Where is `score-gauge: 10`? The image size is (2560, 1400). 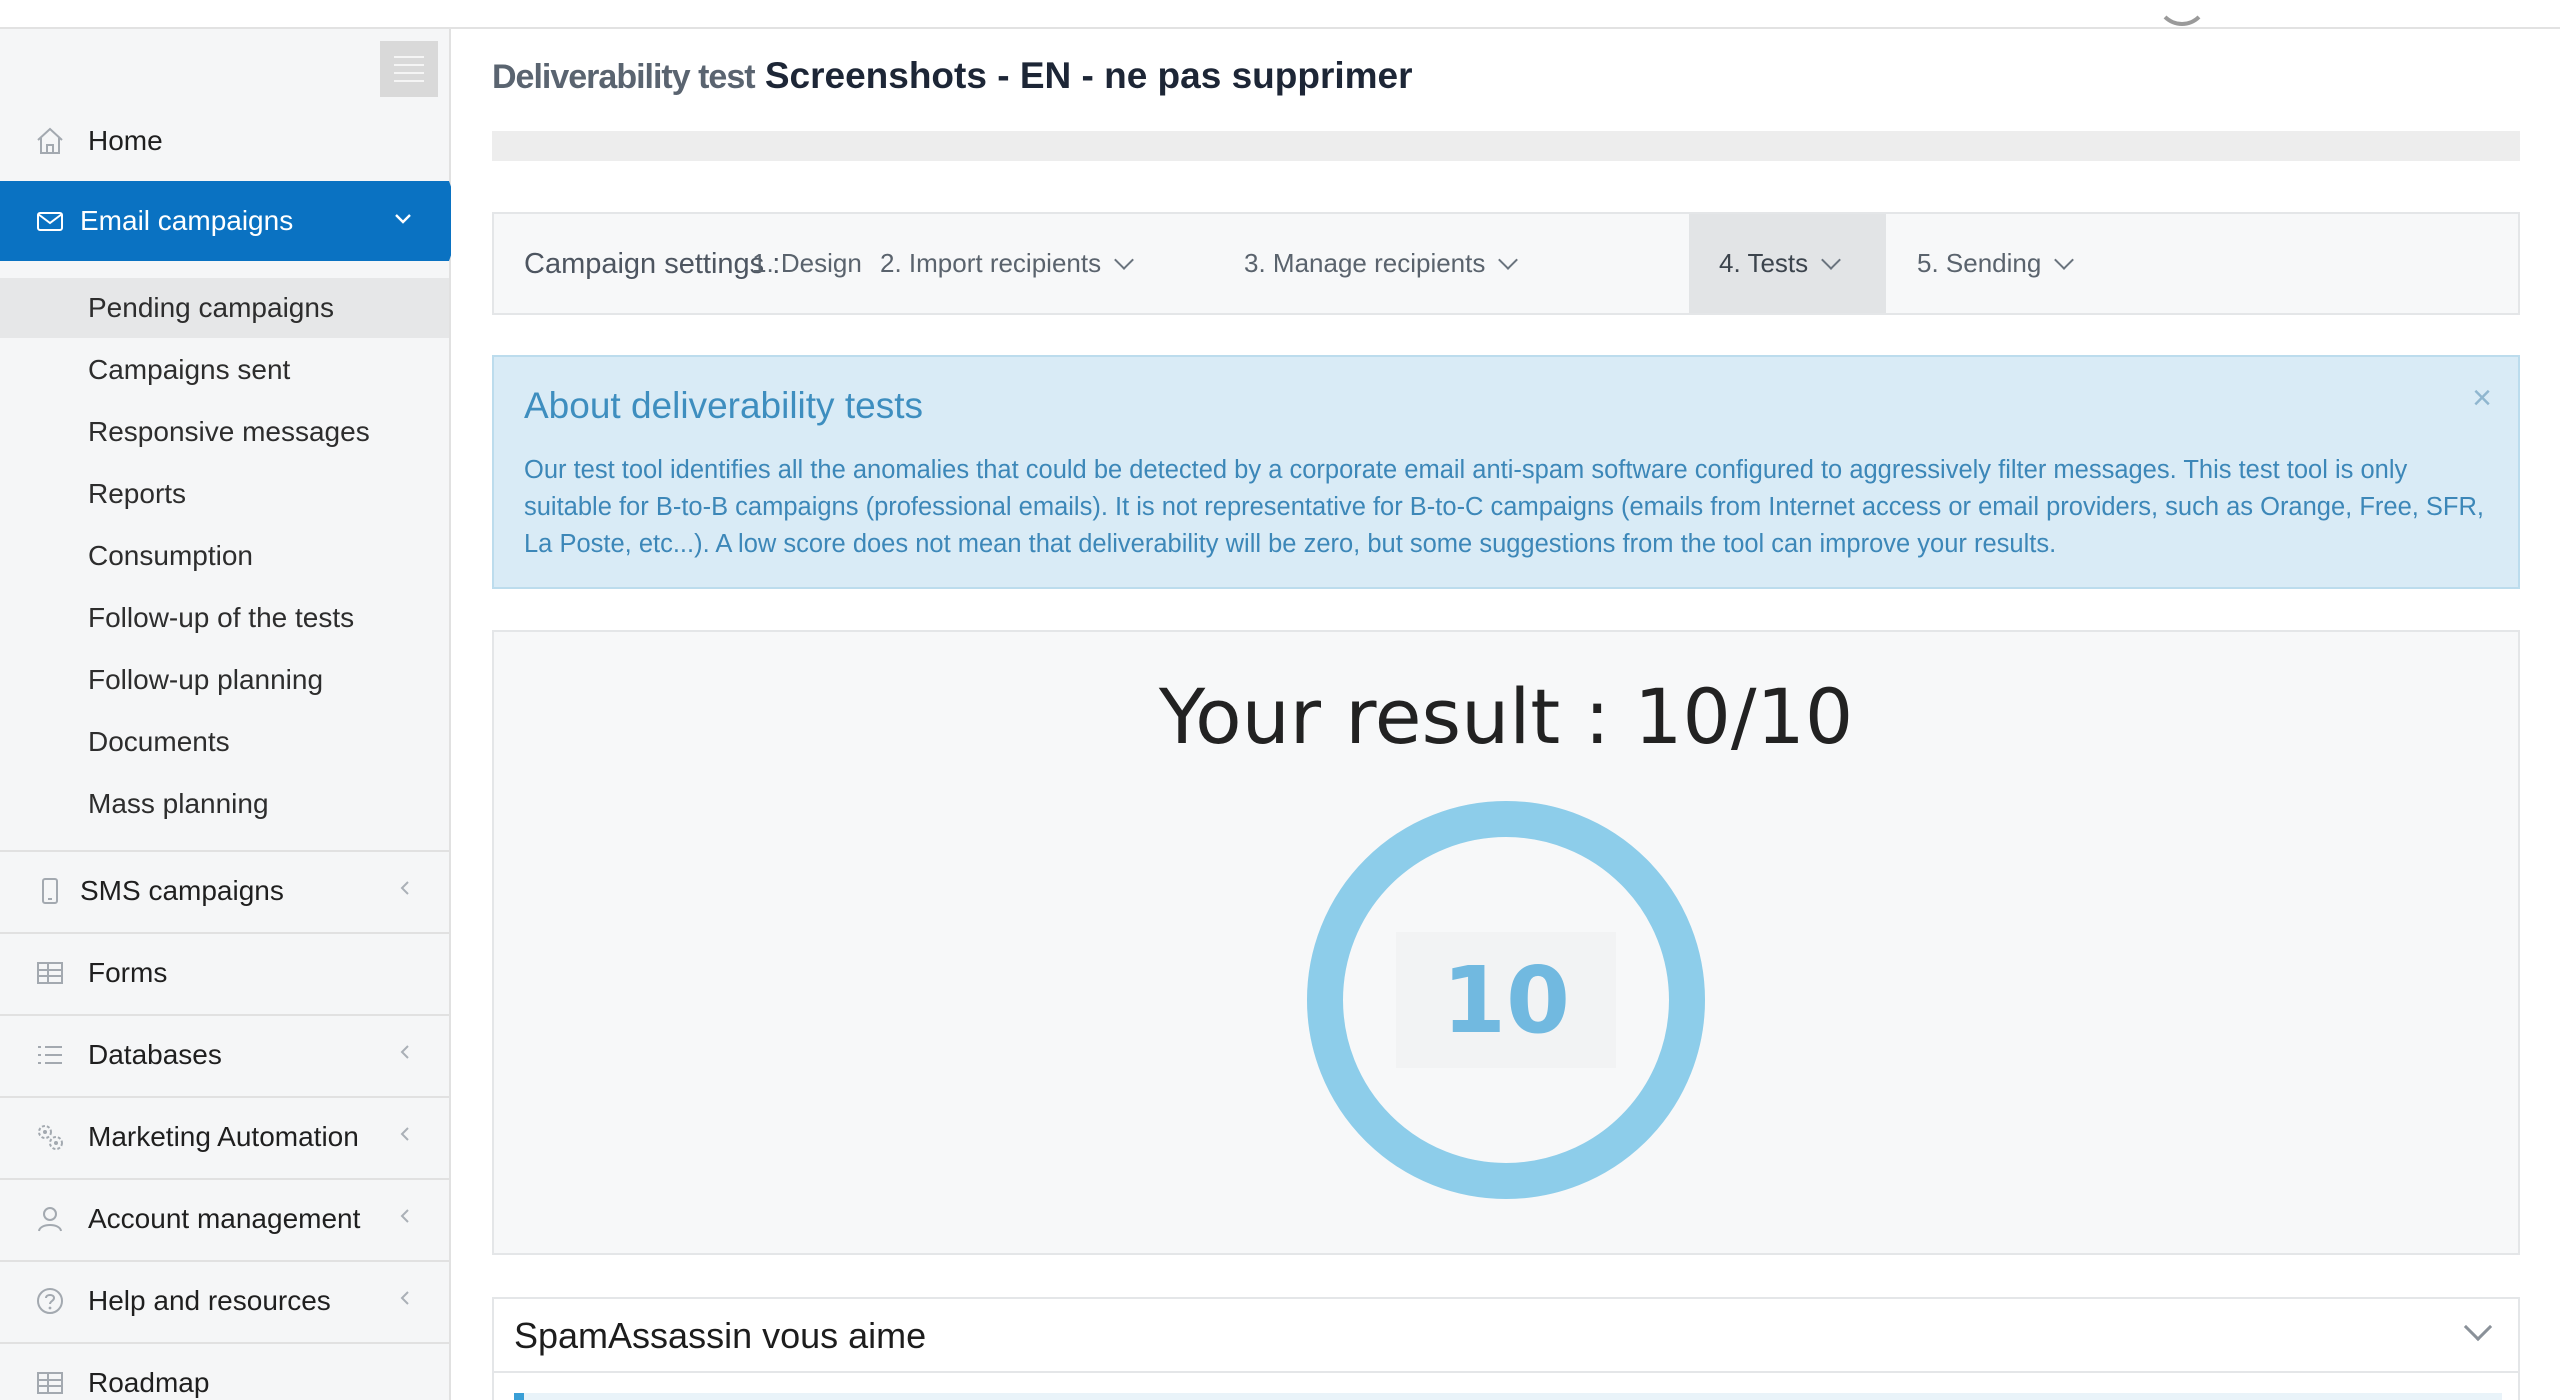
score-gauge: 10 is located at coordinates (1506, 1000).